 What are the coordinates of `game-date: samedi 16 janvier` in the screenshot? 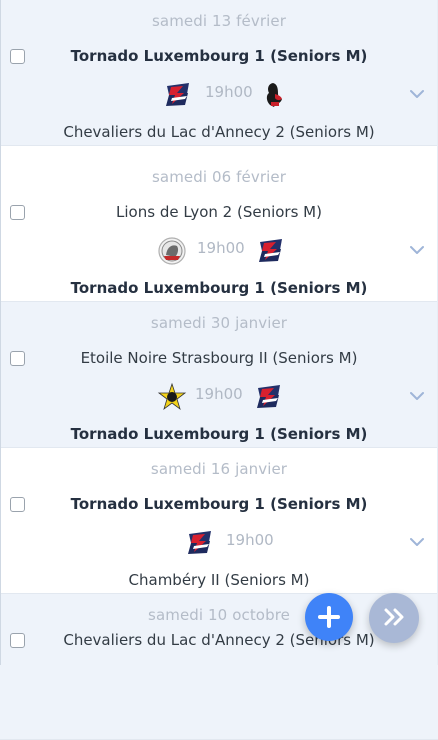 It's located at (219, 469).